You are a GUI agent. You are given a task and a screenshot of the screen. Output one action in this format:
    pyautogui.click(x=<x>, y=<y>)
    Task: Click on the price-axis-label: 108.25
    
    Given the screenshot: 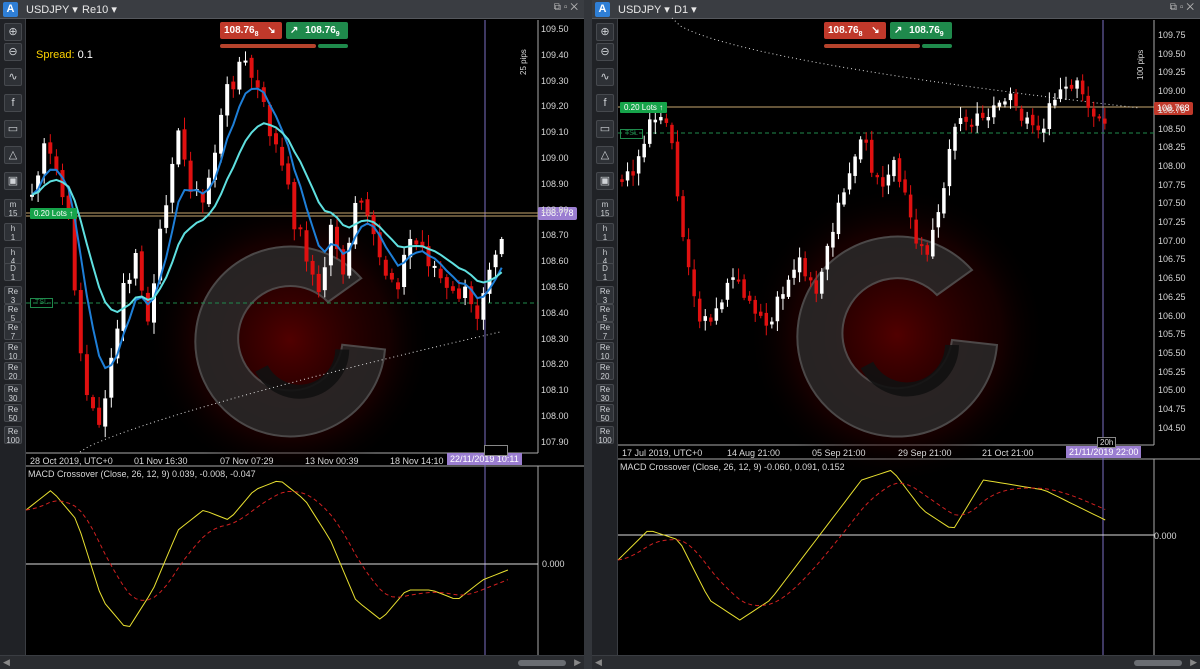 What is the action you would take?
    pyautogui.click(x=1172, y=147)
    